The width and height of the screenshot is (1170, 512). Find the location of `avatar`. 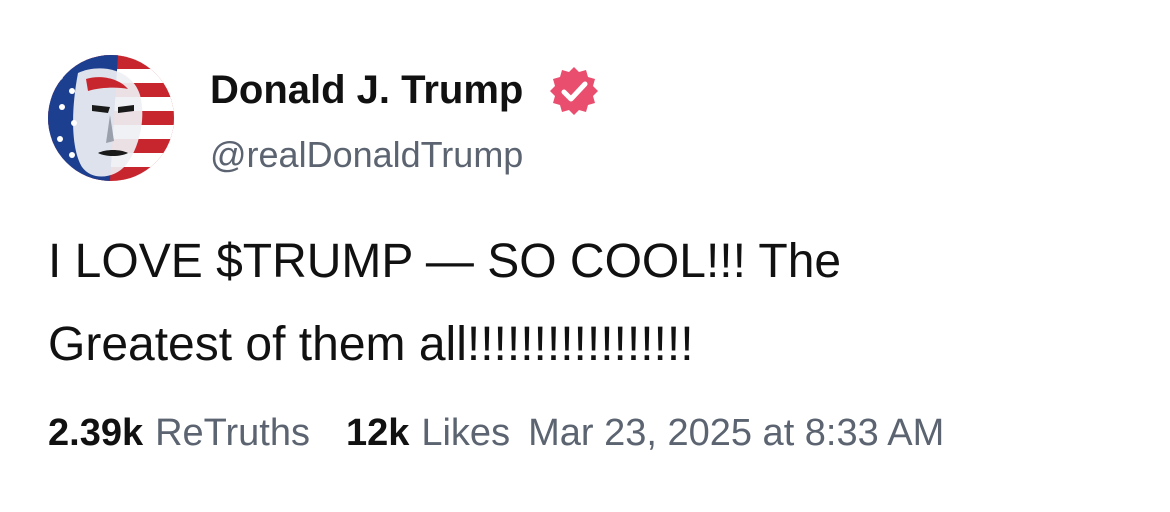

avatar is located at coordinates (111, 118).